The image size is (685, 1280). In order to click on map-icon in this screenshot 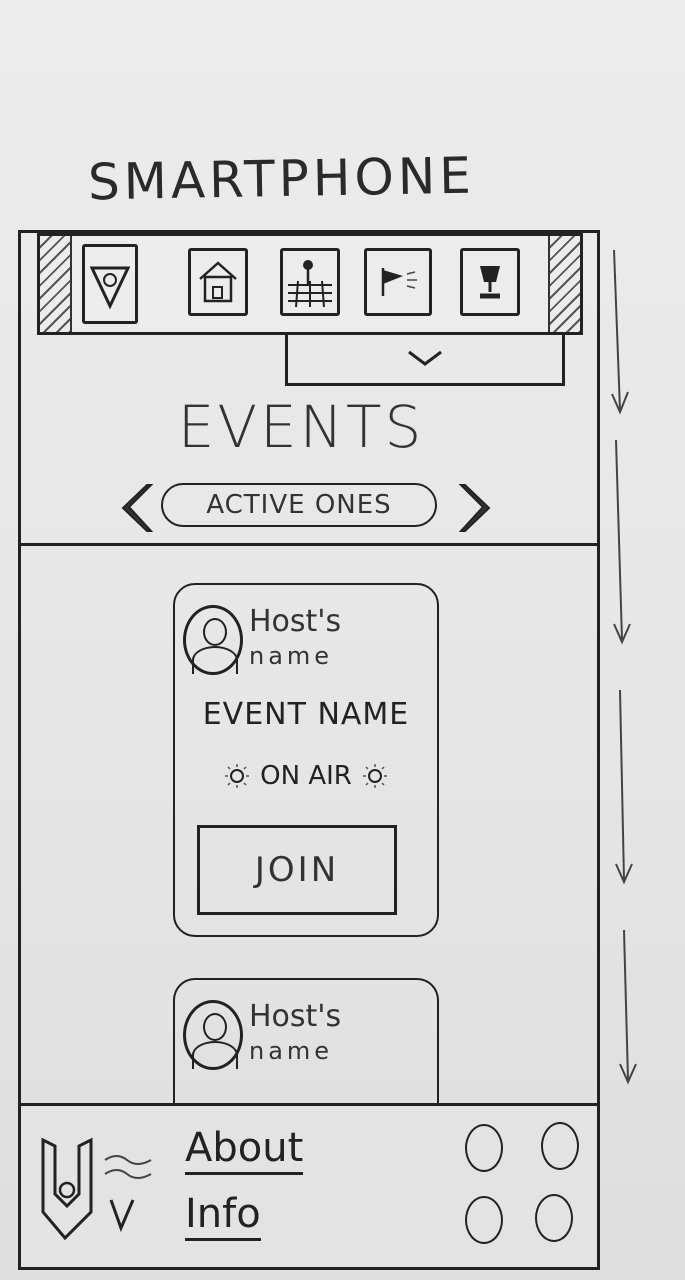, I will do `click(310, 282)`.